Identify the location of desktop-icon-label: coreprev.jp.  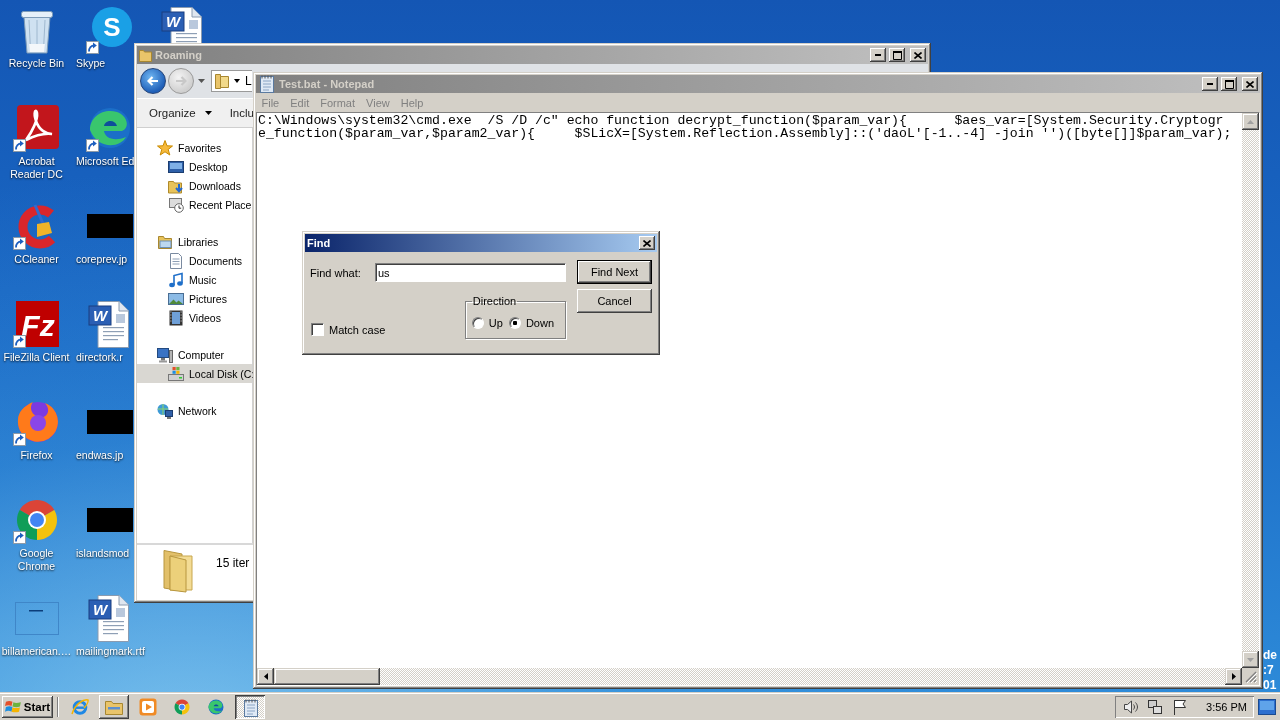
(102, 259).